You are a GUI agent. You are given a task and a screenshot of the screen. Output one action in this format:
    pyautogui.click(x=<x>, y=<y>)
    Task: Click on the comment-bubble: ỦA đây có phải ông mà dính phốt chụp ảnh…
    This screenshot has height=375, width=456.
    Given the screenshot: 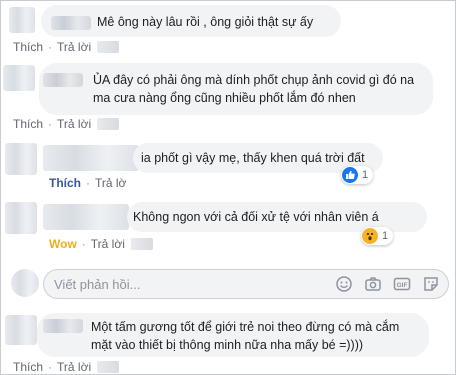 What is the action you would take?
    pyautogui.click(x=236, y=89)
    